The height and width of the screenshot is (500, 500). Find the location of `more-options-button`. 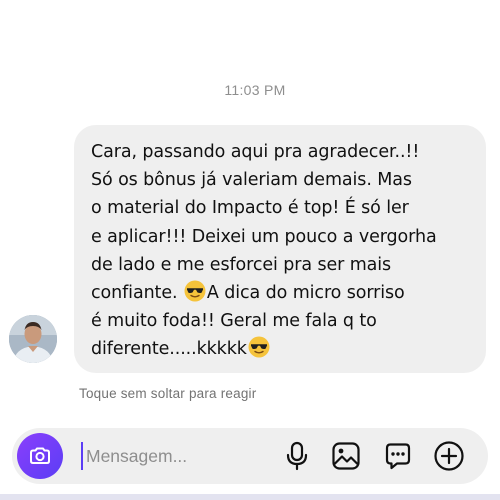

more-options-button is located at coordinates (449, 456).